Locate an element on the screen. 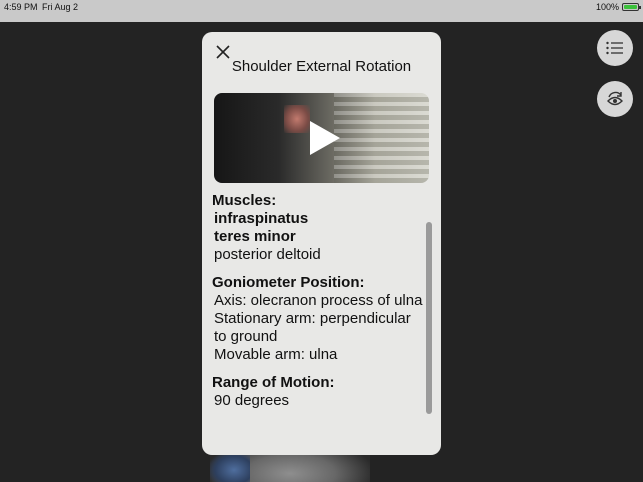 Image resolution: width=643 pixels, height=482 pixels. battery-level is located at coordinates (630, 7).